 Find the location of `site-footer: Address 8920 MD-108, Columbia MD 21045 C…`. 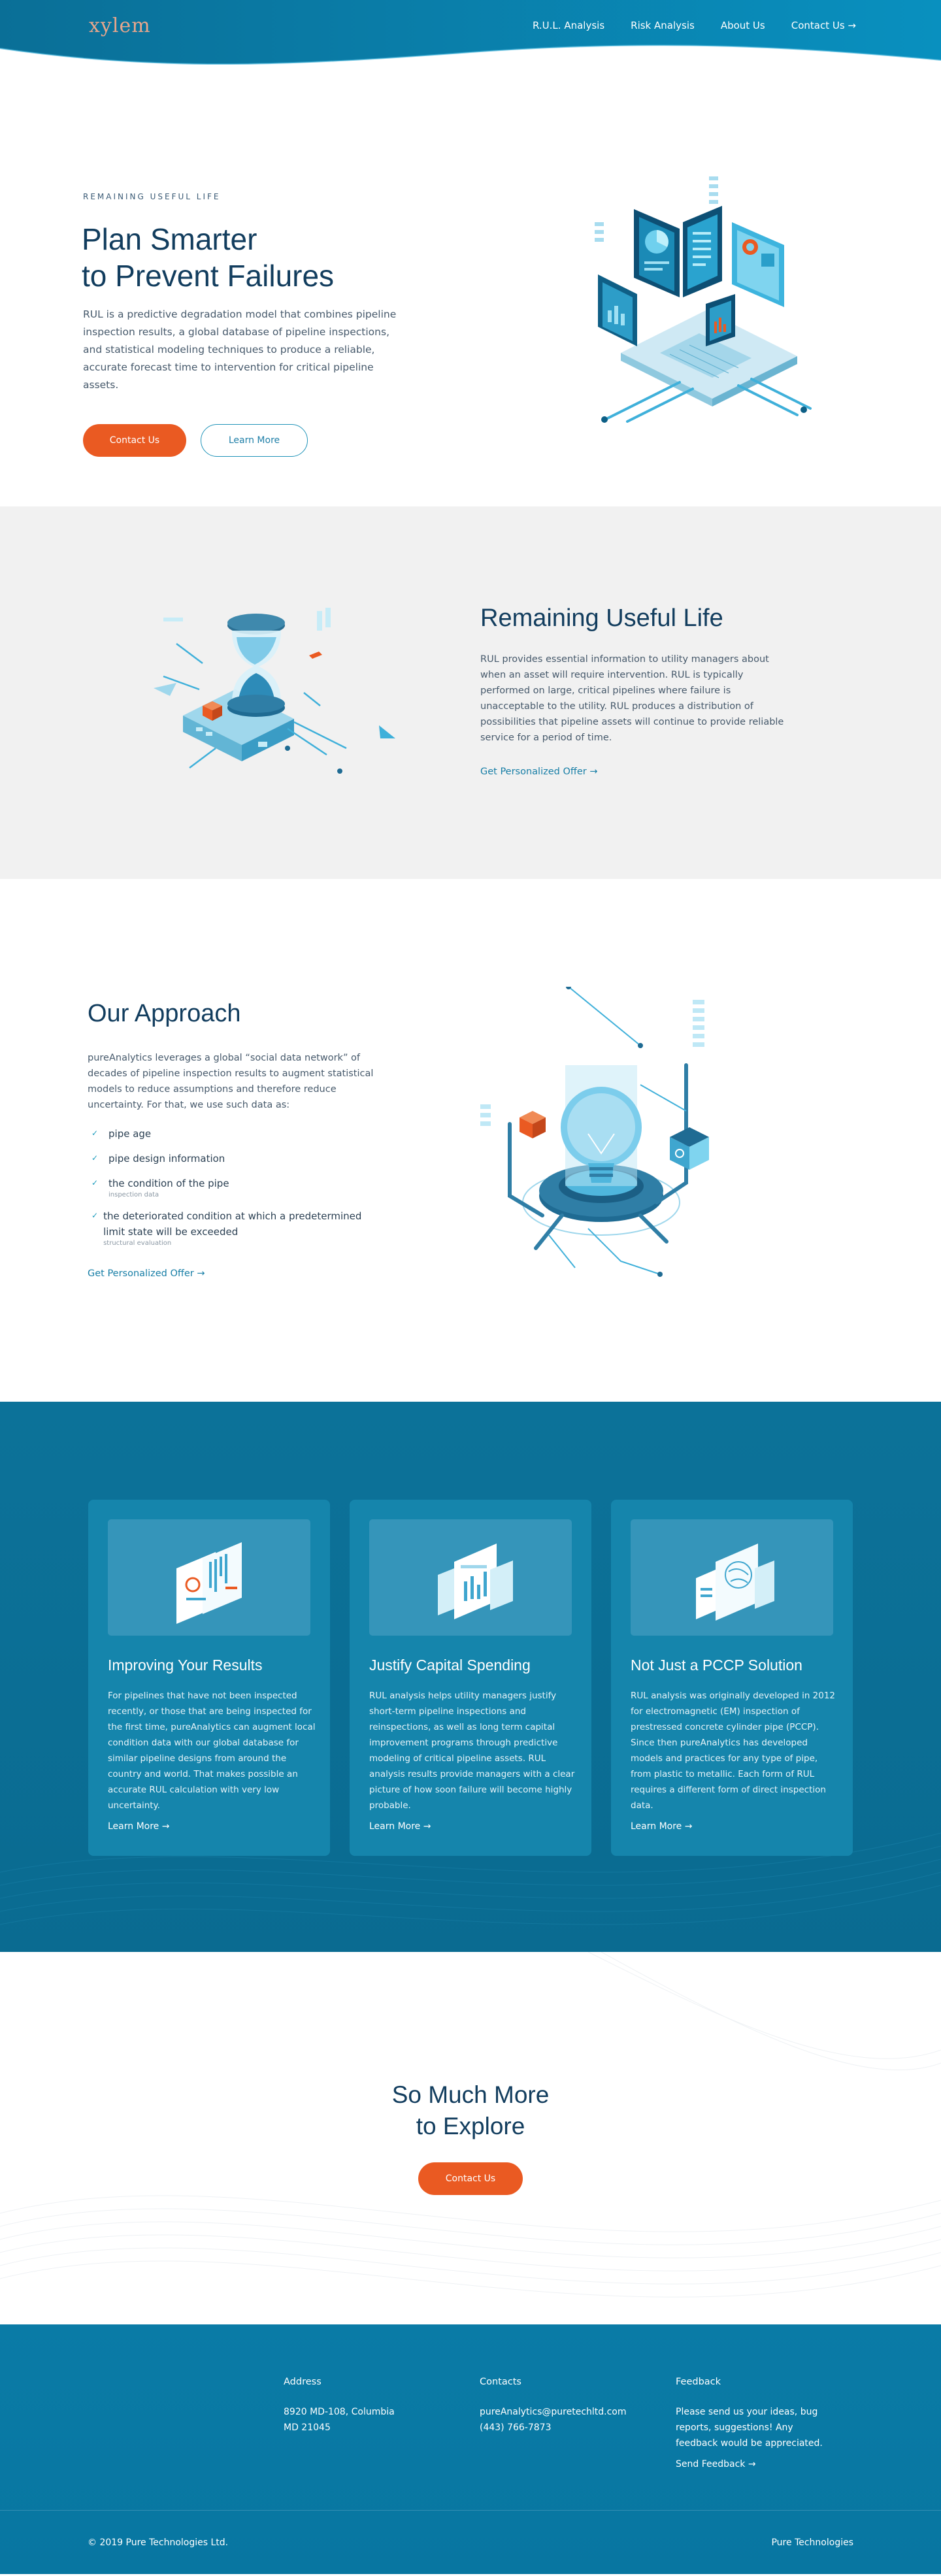

site-footer: Address 8920 MD-108, Columbia MD 21045 C… is located at coordinates (470, 2449).